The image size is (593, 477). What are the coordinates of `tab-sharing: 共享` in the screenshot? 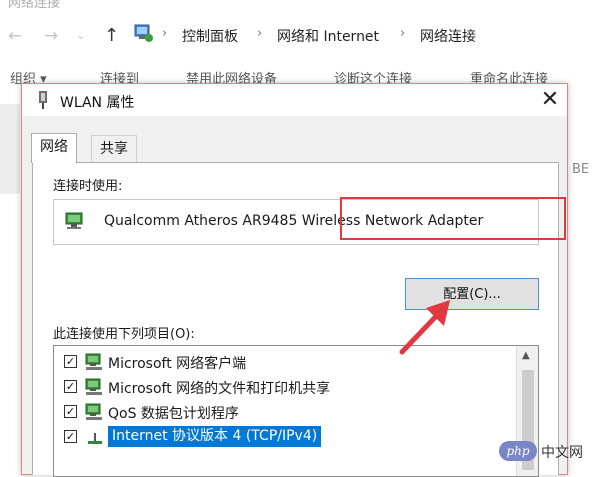 It's located at (114, 148).